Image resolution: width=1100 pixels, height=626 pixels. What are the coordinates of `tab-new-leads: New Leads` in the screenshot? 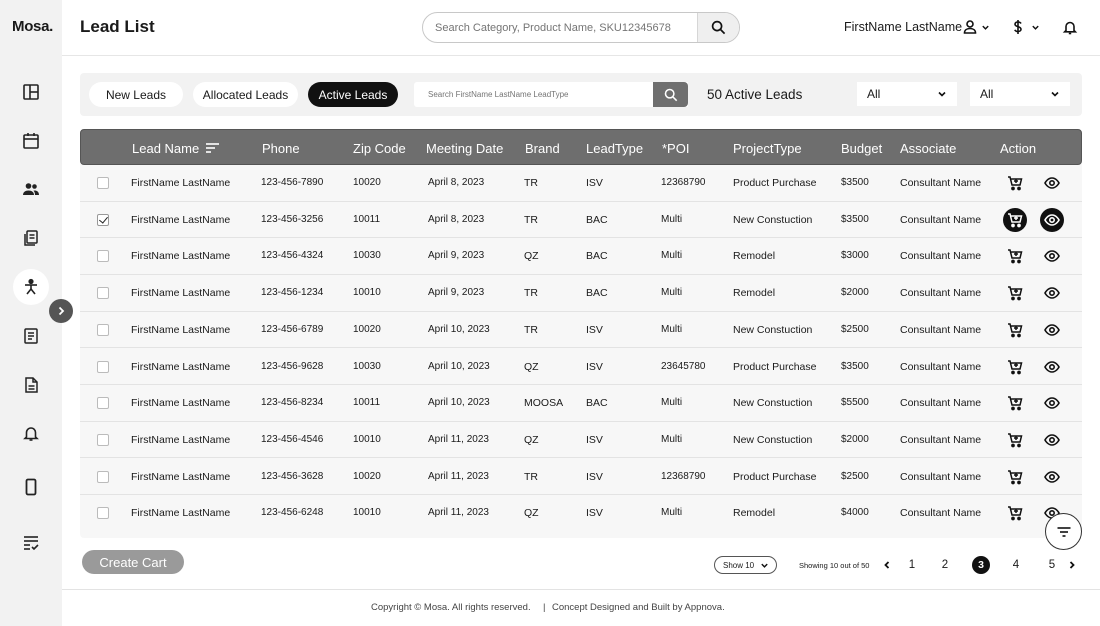 It's located at (136, 94).